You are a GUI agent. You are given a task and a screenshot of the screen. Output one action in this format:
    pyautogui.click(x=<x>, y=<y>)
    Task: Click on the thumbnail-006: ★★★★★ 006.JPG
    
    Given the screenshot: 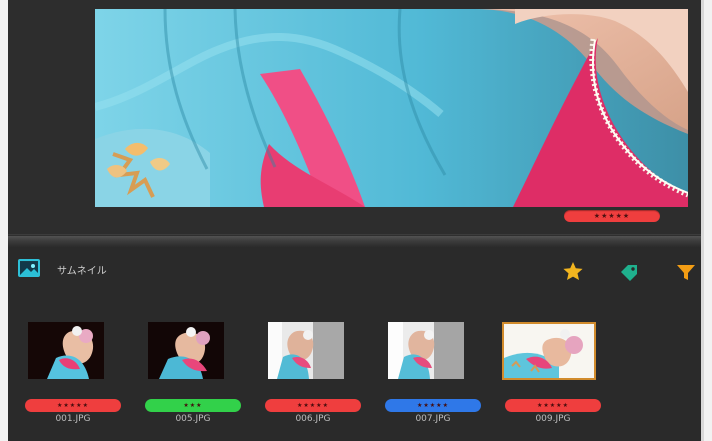 What is the action you would take?
    pyautogui.click(x=304, y=373)
    